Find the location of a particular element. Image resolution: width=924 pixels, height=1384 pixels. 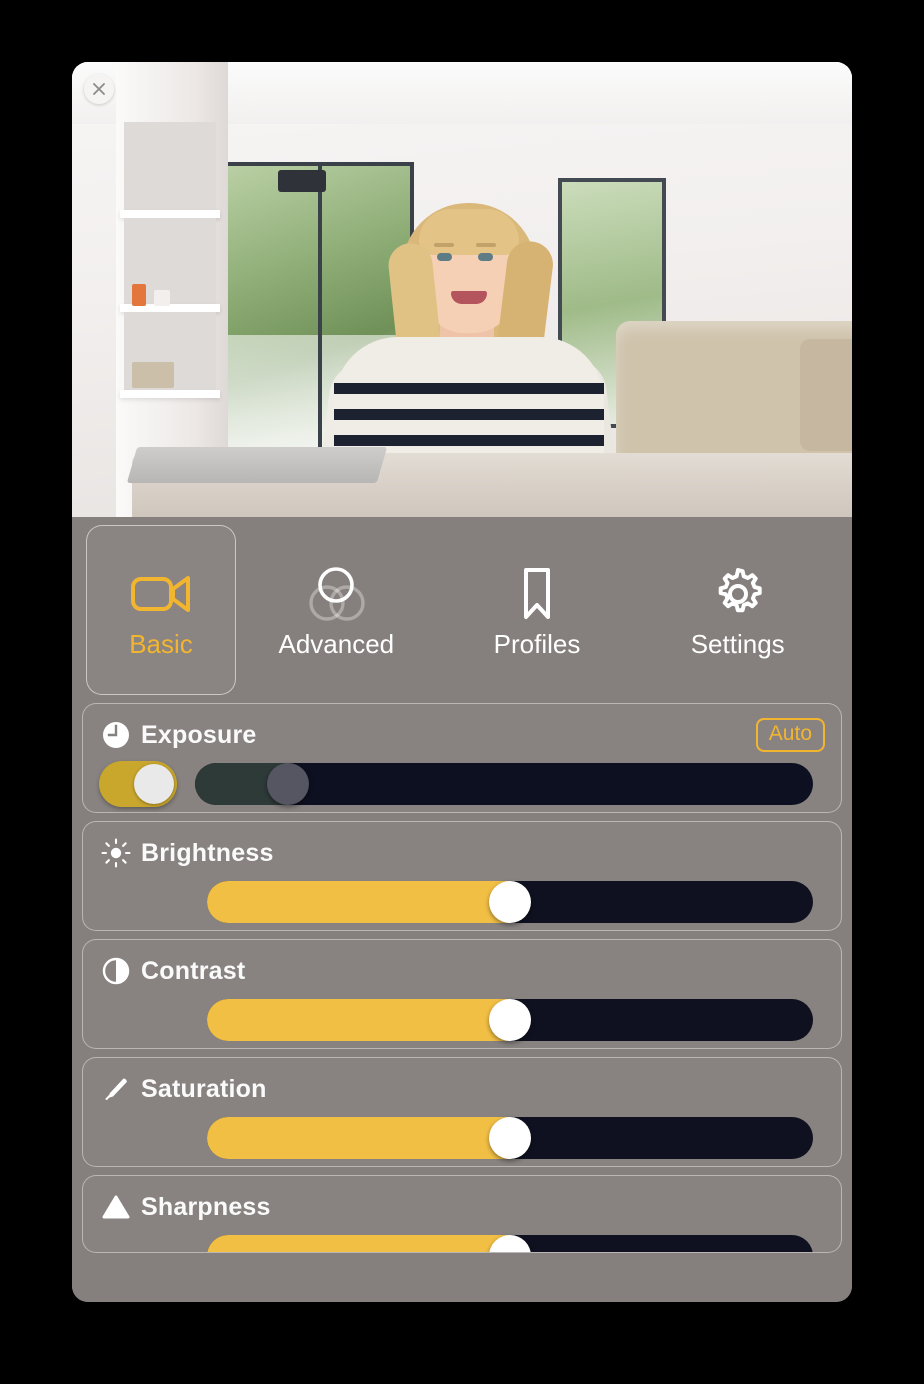

saturation-slider is located at coordinates (510, 1138).